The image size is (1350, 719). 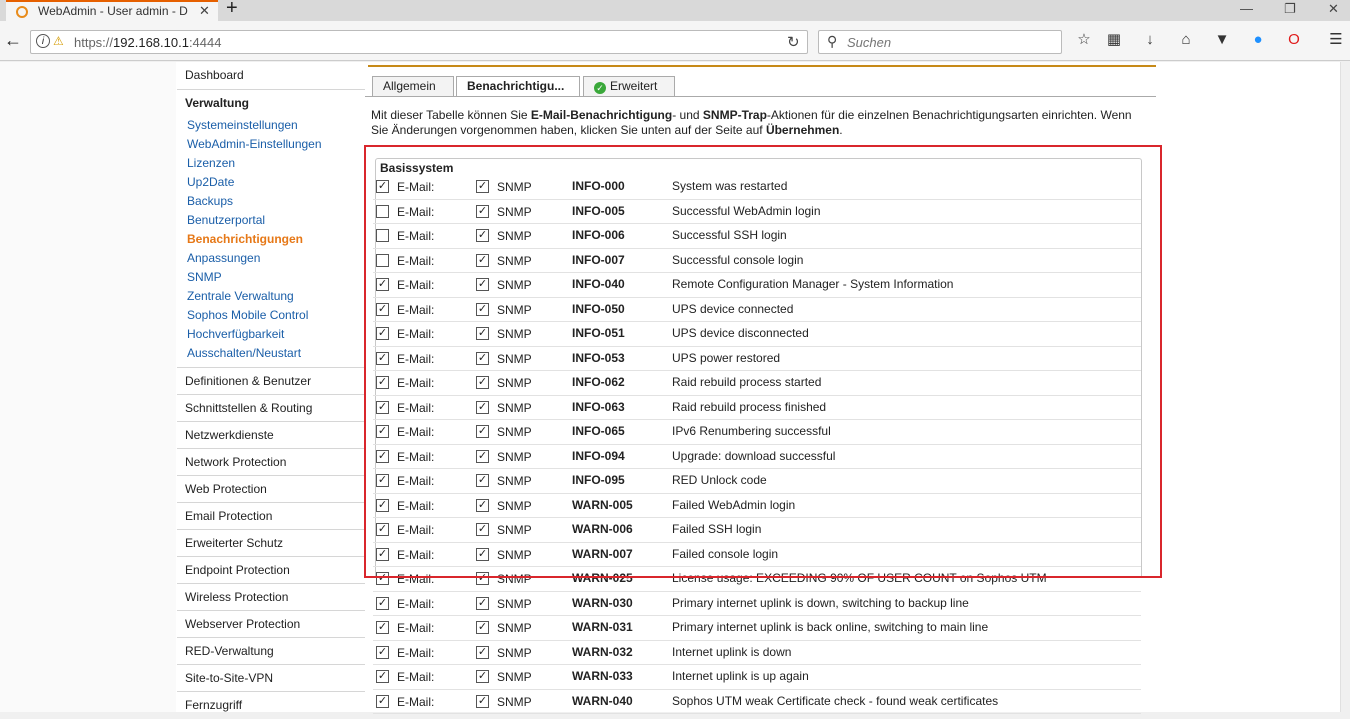 I want to click on sidebar-subitem: WebAdmin-Einstellungen, so click(x=271, y=144).